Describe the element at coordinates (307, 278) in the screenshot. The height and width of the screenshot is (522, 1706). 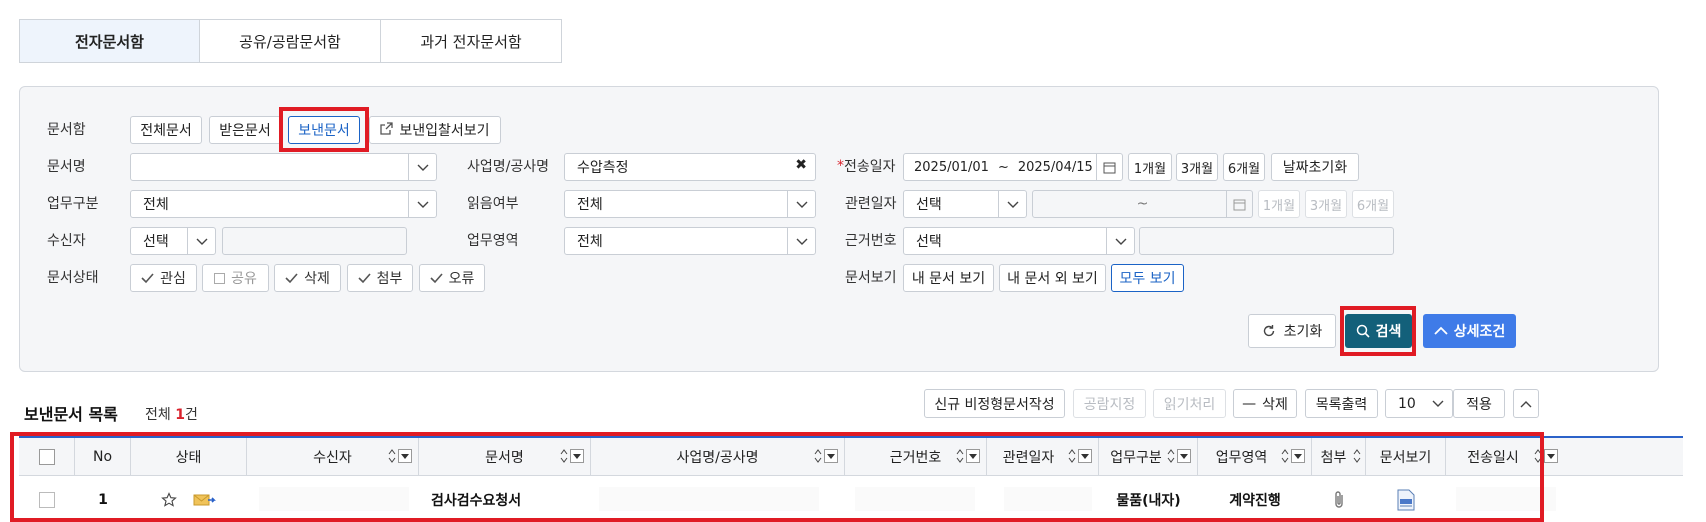
I see `status-check-delete: 삭제` at that location.